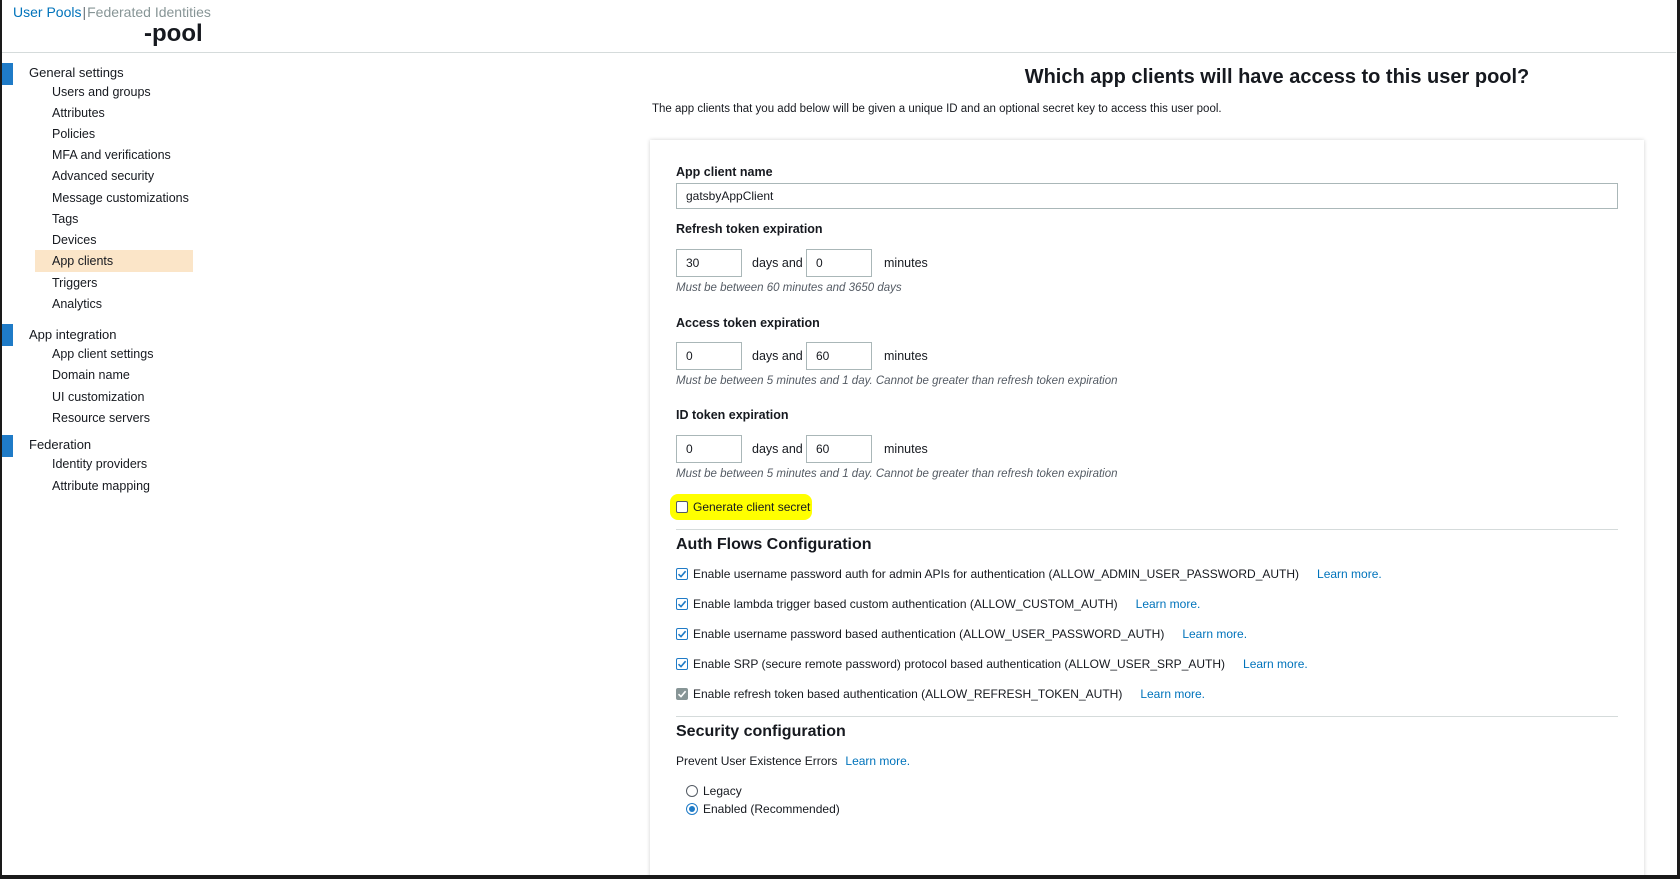  What do you see at coordinates (114, 283) in the screenshot?
I see `sidebar-item-triggers: Triggers` at bounding box center [114, 283].